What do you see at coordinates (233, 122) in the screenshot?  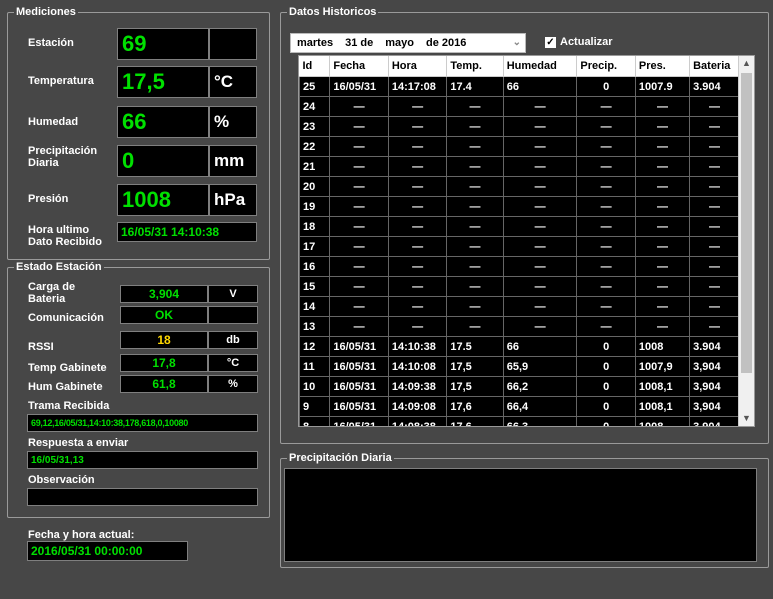 I see `humedad-unit: %` at bounding box center [233, 122].